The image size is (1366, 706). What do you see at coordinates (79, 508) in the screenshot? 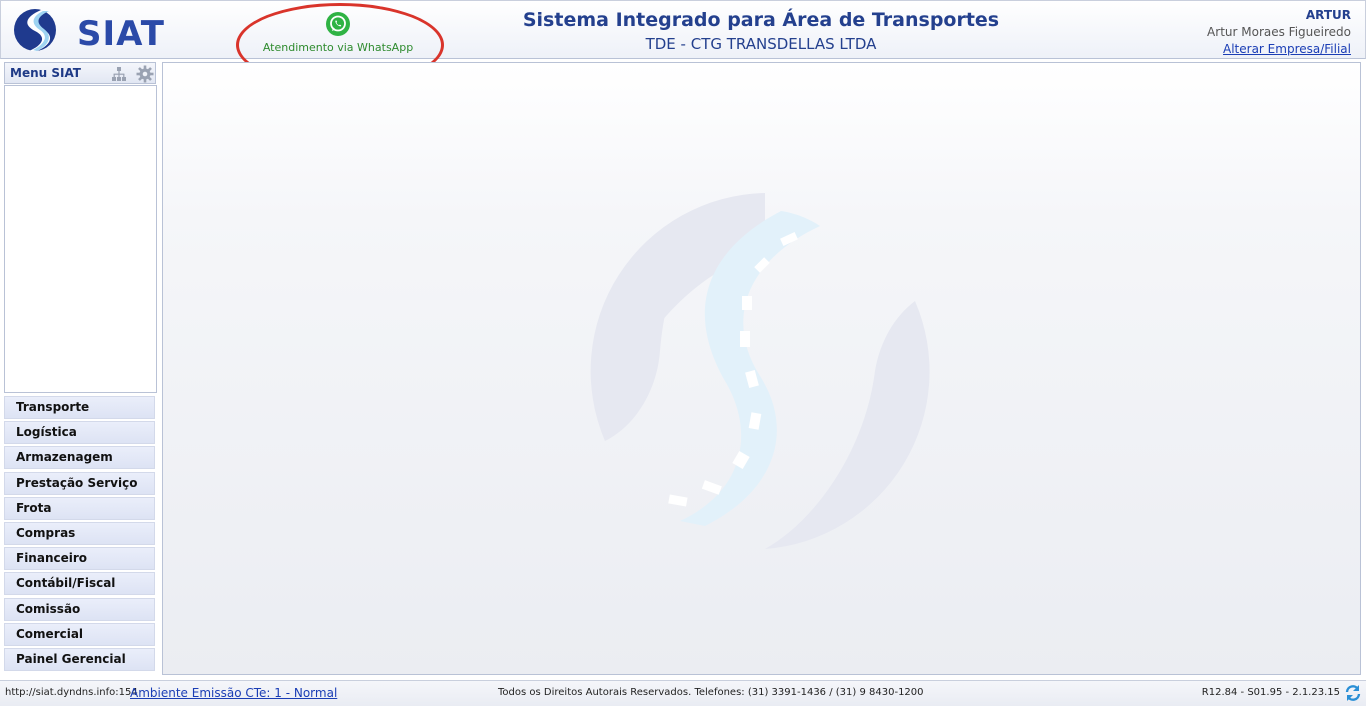
I see `menu-item-frota: Frota` at bounding box center [79, 508].